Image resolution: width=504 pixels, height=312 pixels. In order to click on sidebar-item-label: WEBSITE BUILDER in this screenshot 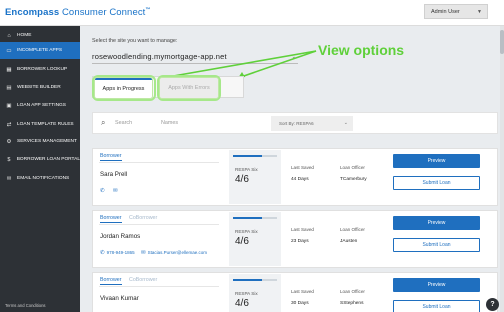, I will do `click(39, 87)`.